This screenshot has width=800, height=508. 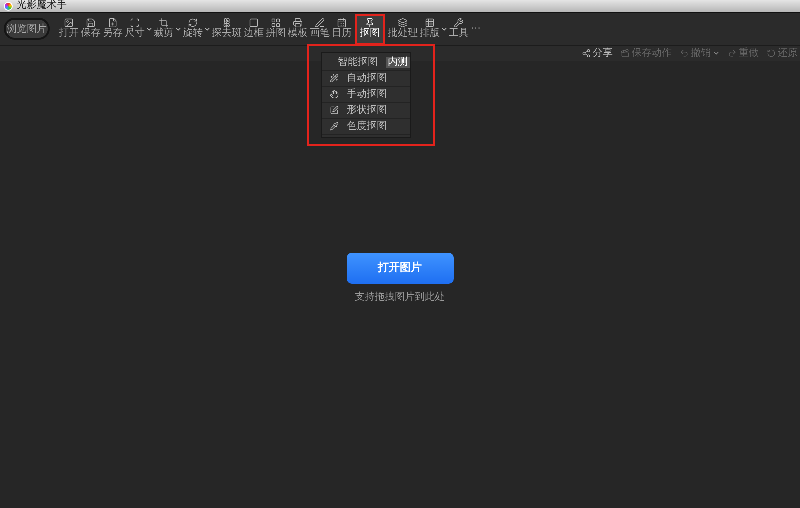 What do you see at coordinates (342, 29) in the screenshot?
I see `toolbar-button: 日历` at bounding box center [342, 29].